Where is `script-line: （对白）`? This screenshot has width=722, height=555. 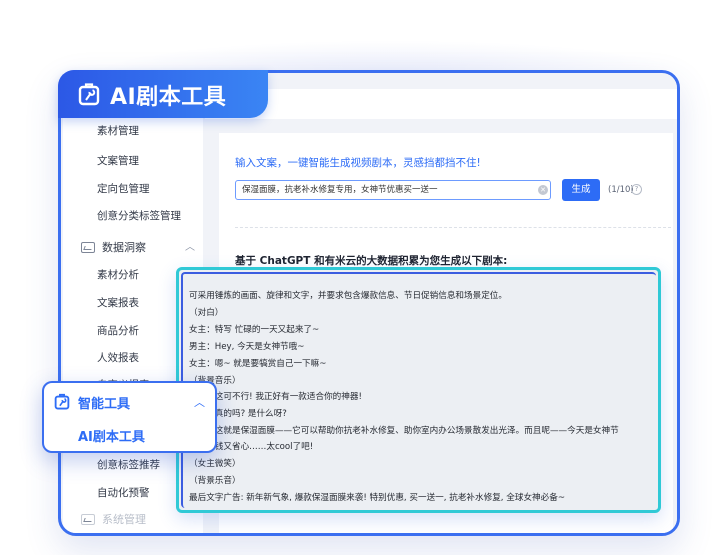 script-line: （对白） is located at coordinates (206, 313).